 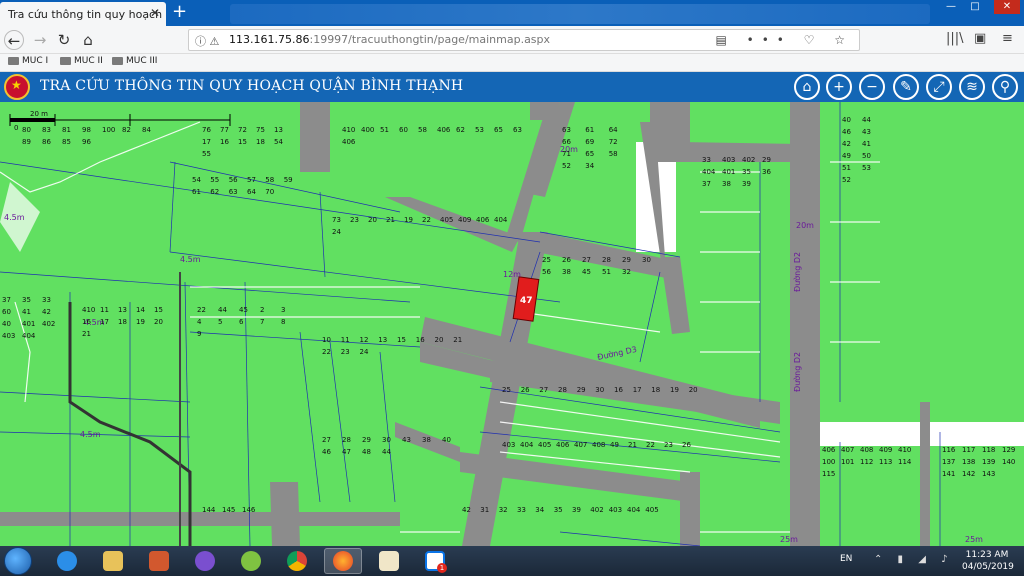 What do you see at coordinates (975, 7) in the screenshot?
I see `maximize-icon: □` at bounding box center [975, 7].